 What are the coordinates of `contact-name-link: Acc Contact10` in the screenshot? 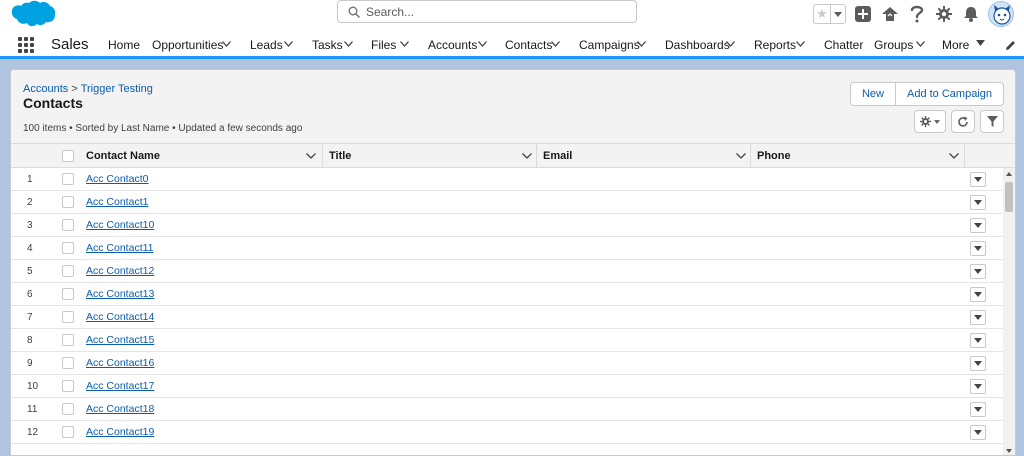 It's located at (120, 225).